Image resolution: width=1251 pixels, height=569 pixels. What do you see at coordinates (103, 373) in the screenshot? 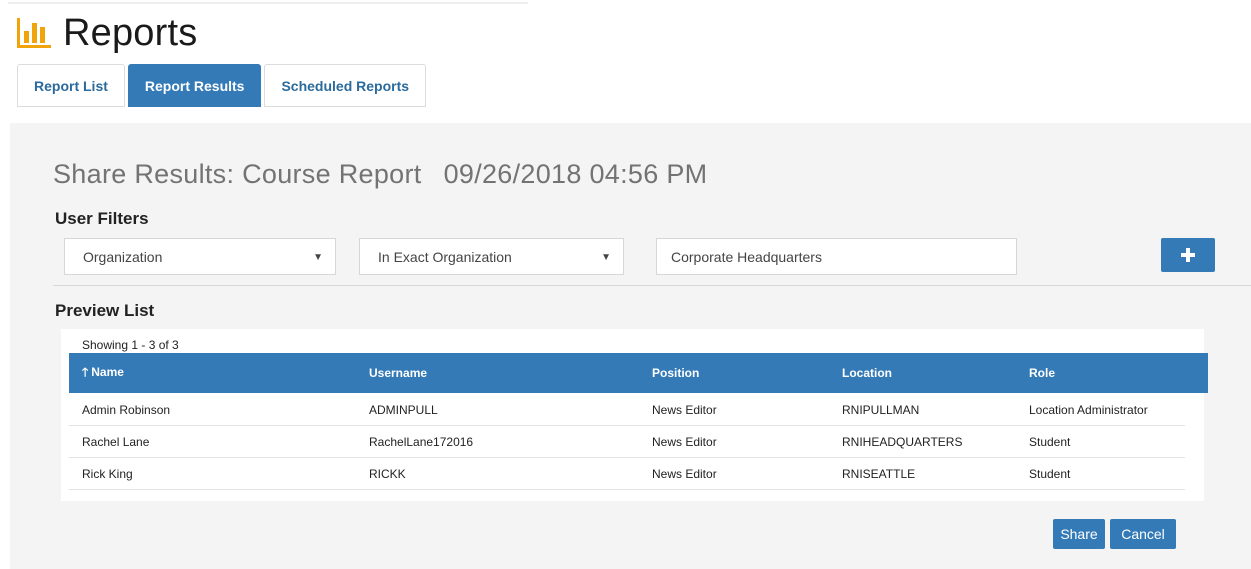
I see `column-header-name: 🡑 Name` at bounding box center [103, 373].